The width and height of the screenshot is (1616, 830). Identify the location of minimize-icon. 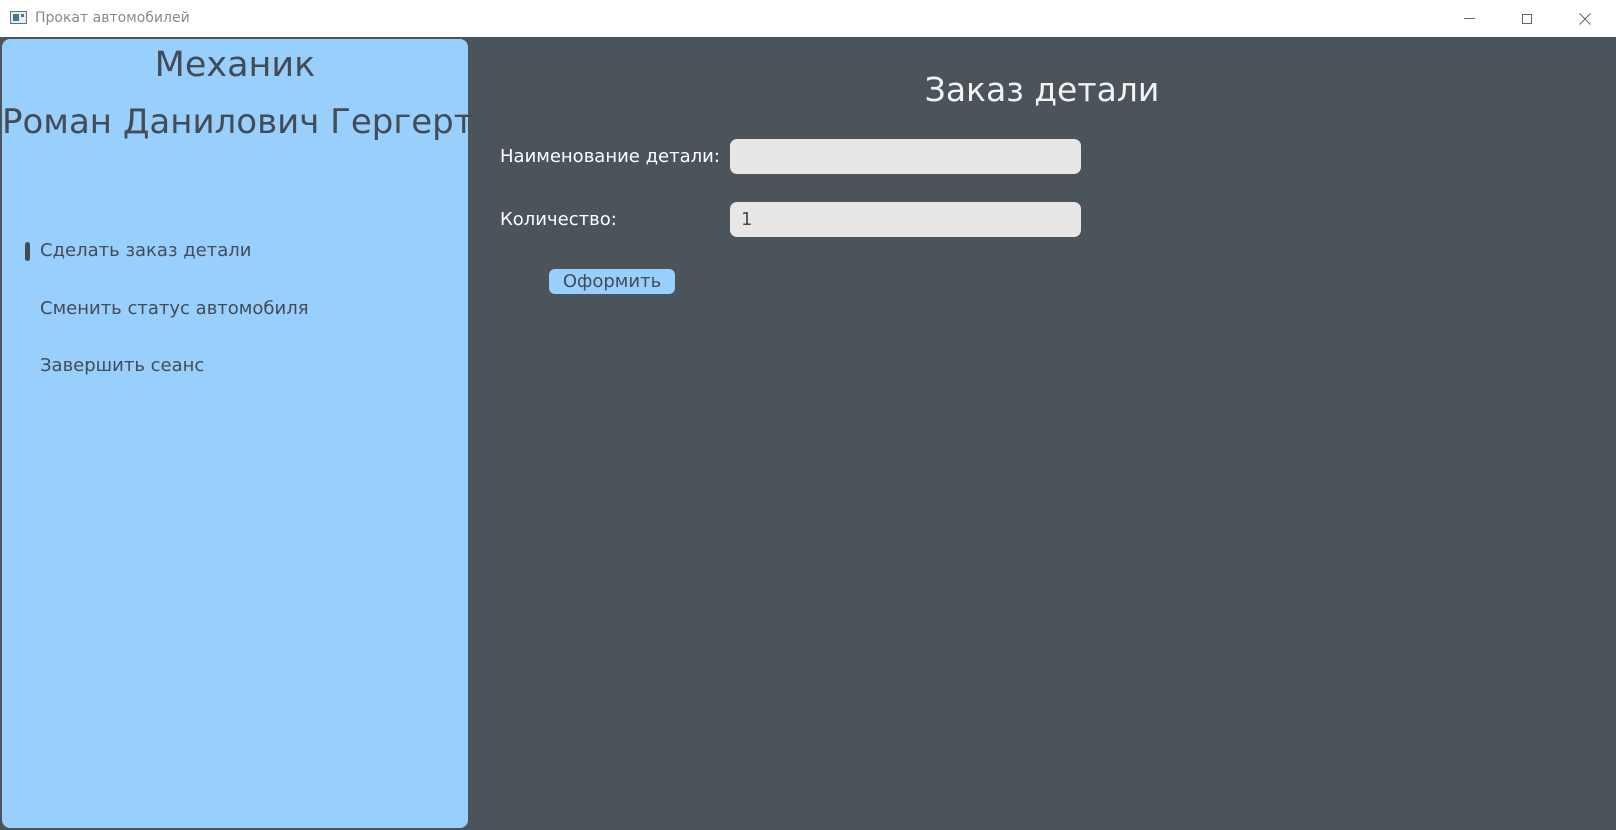
(1469, 18).